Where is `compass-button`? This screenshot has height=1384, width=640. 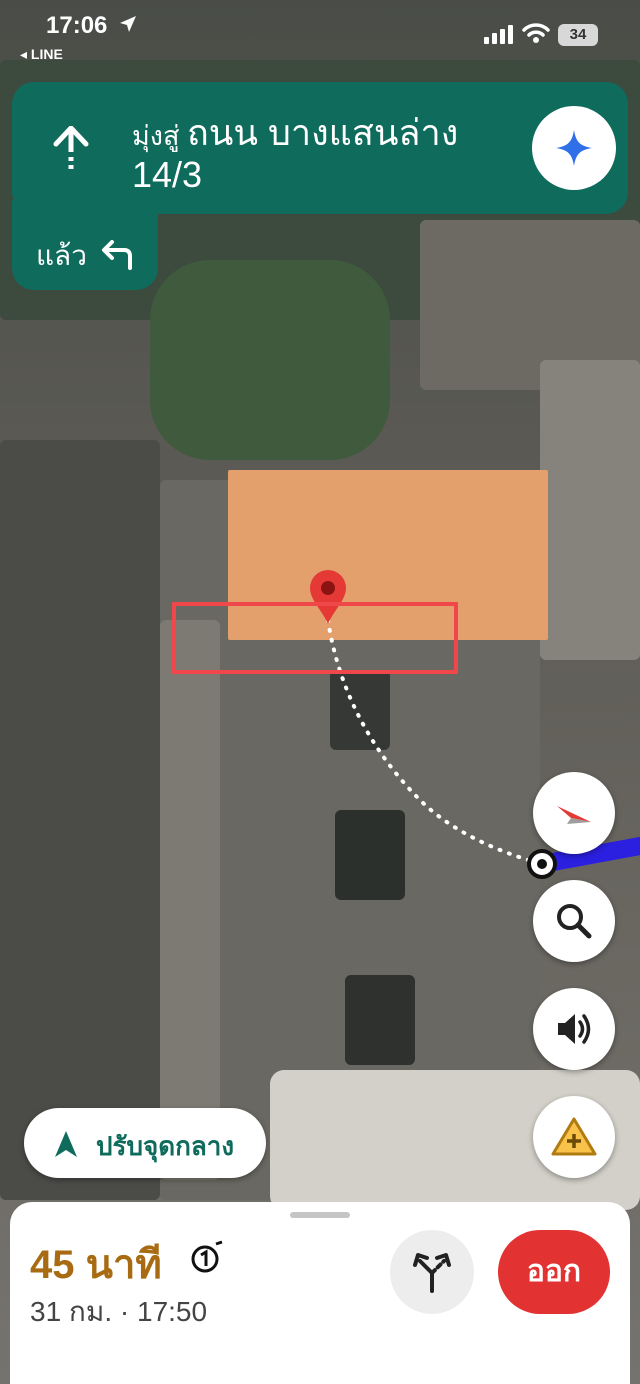
compass-button is located at coordinates (574, 813).